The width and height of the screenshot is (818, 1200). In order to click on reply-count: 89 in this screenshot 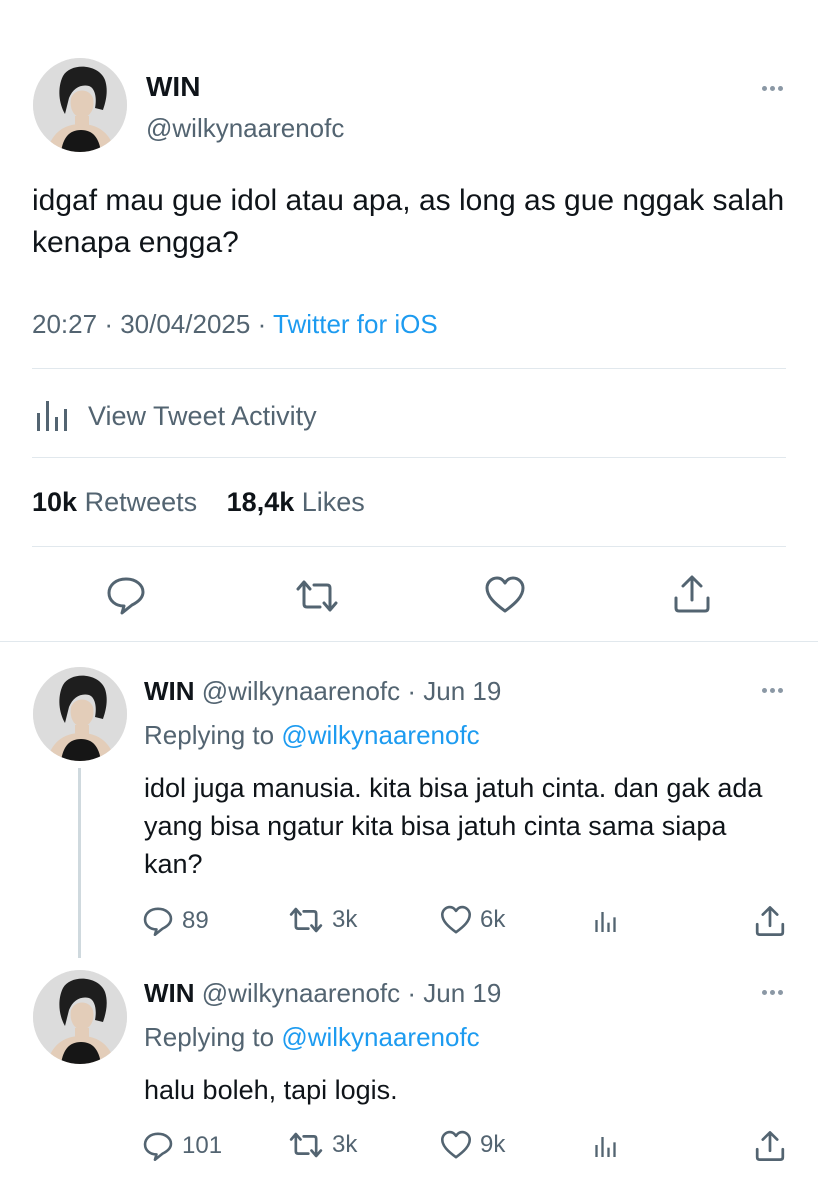, I will do `click(195, 920)`.